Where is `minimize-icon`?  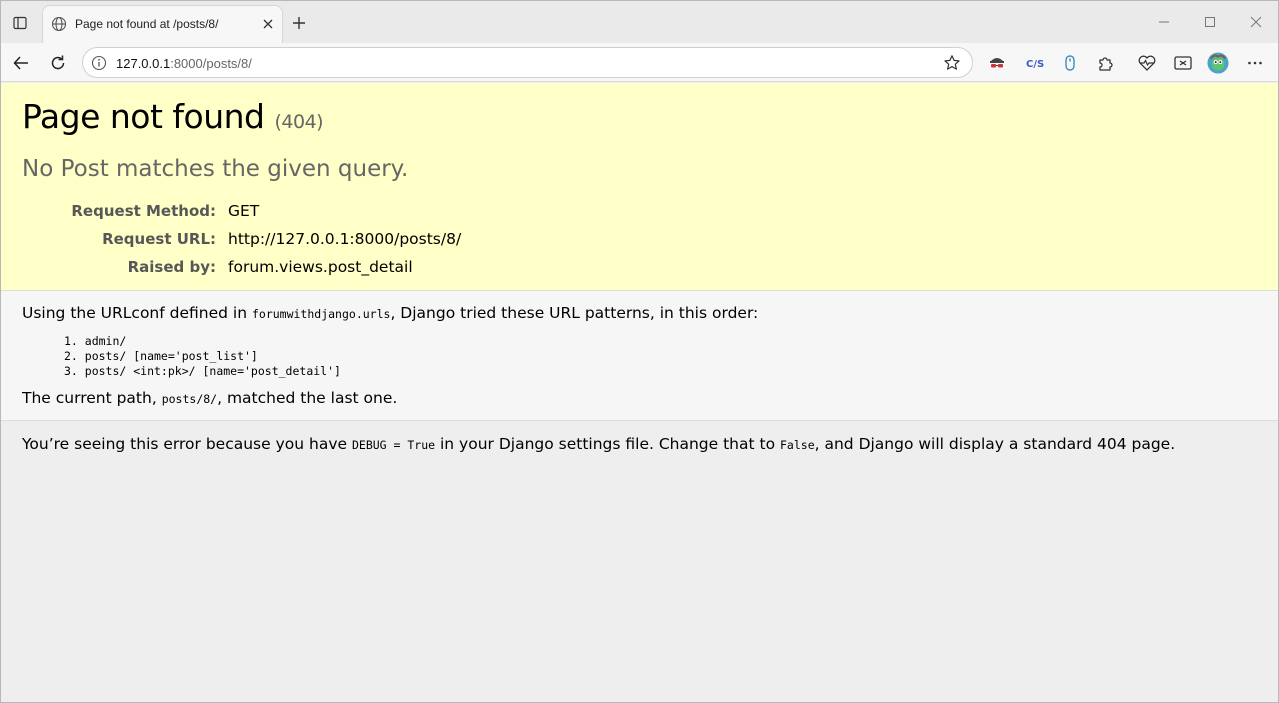 minimize-icon is located at coordinates (1164, 22).